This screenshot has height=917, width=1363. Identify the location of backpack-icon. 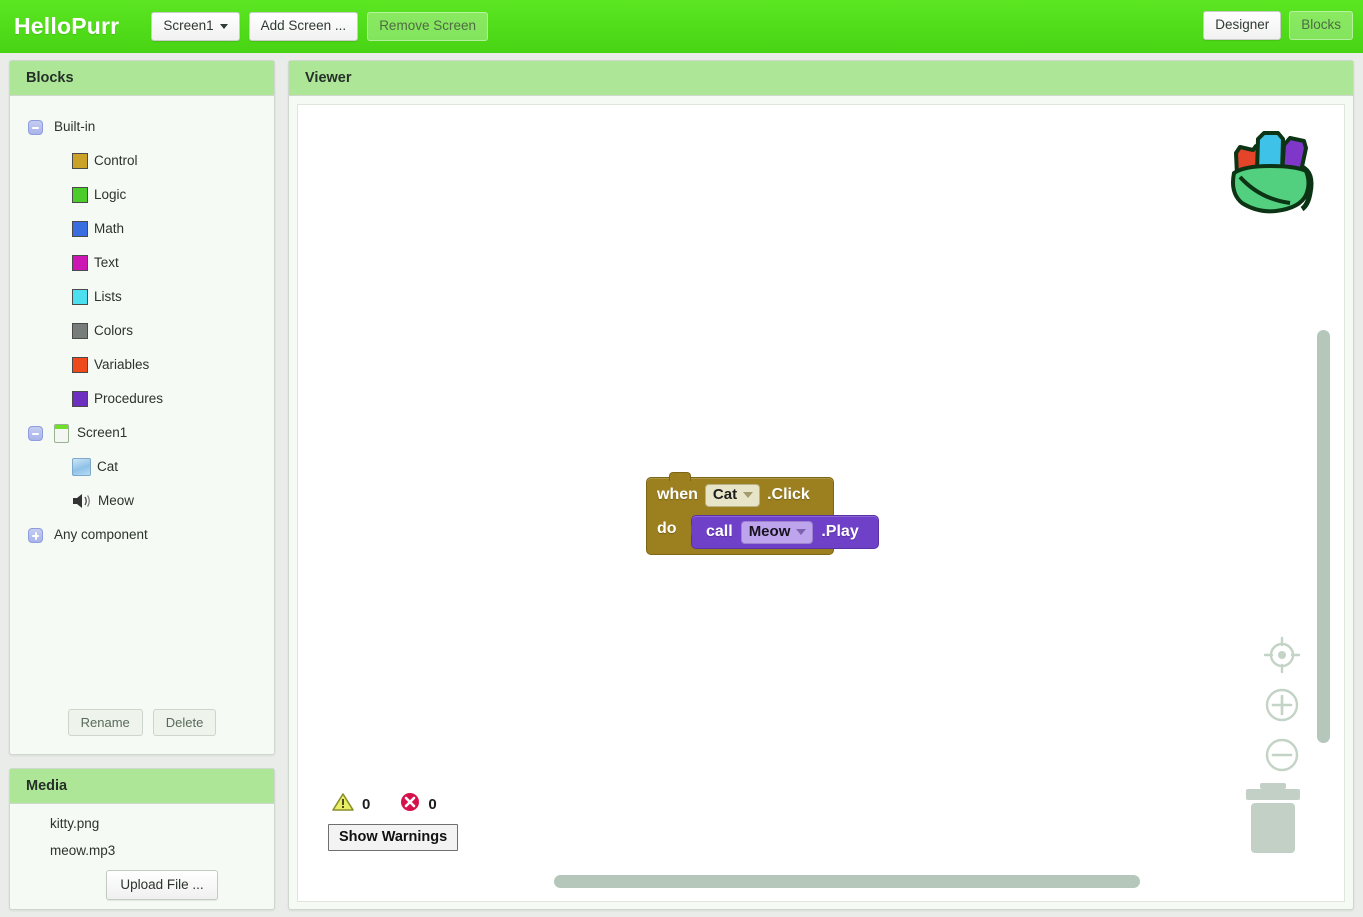
(1273, 170).